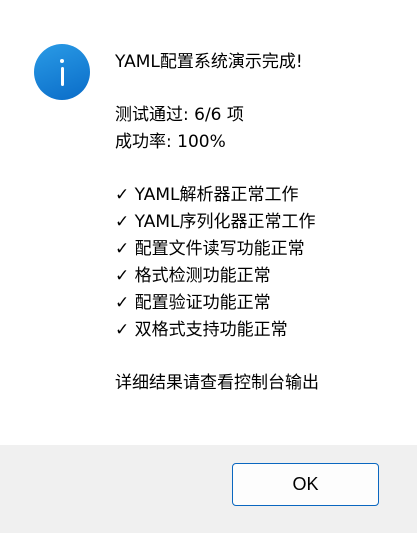 This screenshot has height=533, width=417. I want to click on check-item: ✓ YAML解析器正常工作, so click(207, 195).